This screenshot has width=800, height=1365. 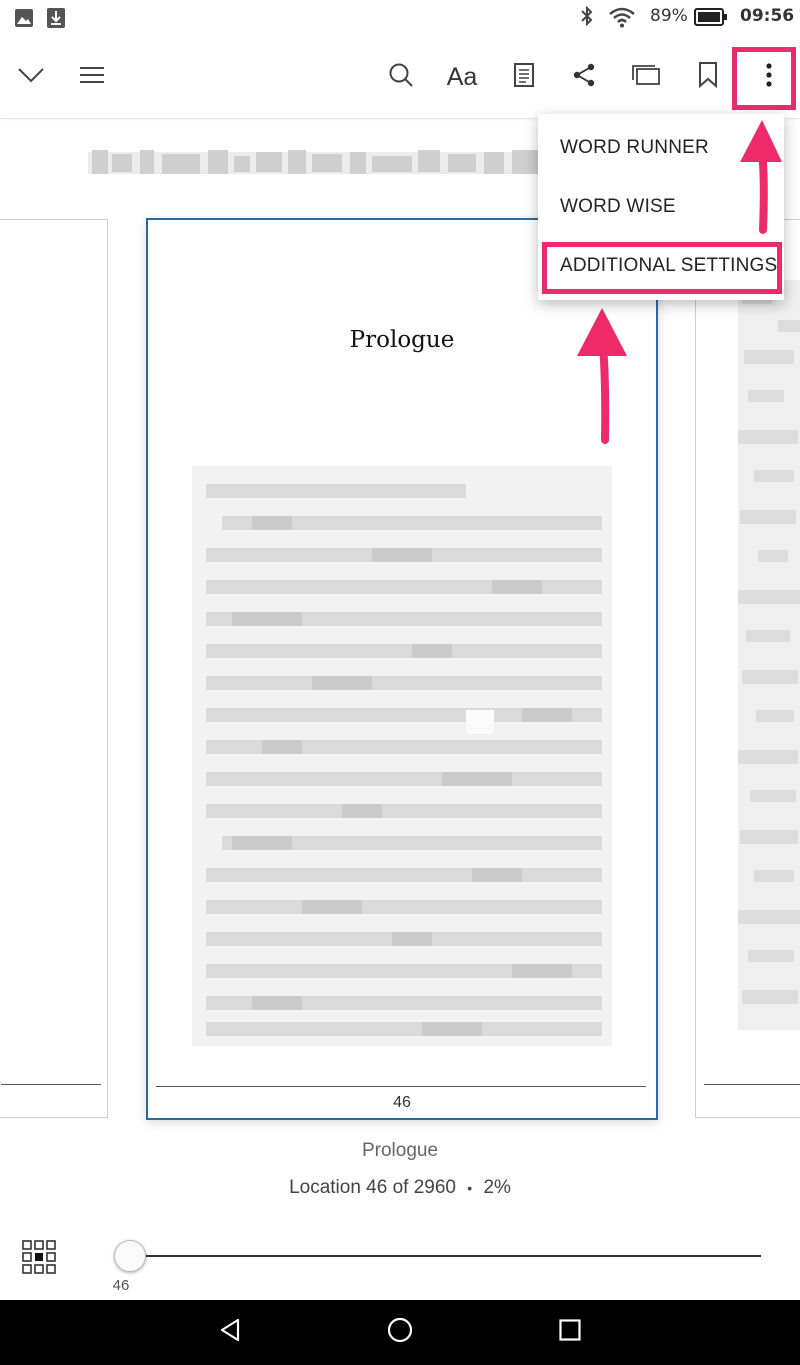 I want to click on status-bar: 89% 09:56, so click(x=400, y=18).